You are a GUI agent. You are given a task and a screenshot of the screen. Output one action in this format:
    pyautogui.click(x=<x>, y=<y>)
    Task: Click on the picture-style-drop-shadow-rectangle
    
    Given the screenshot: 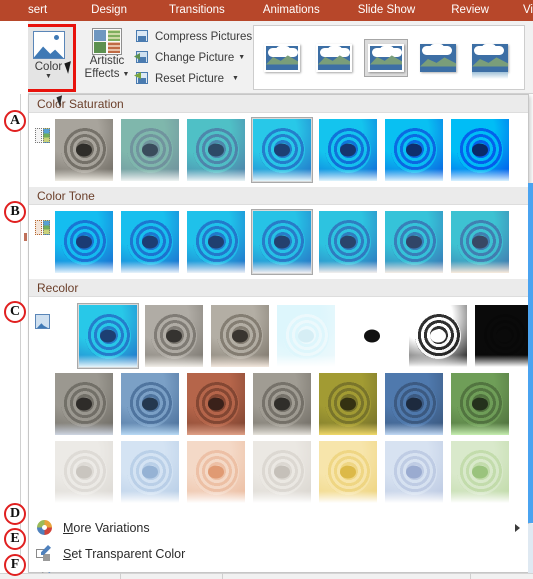 What is the action you would take?
    pyautogui.click(x=438, y=58)
    